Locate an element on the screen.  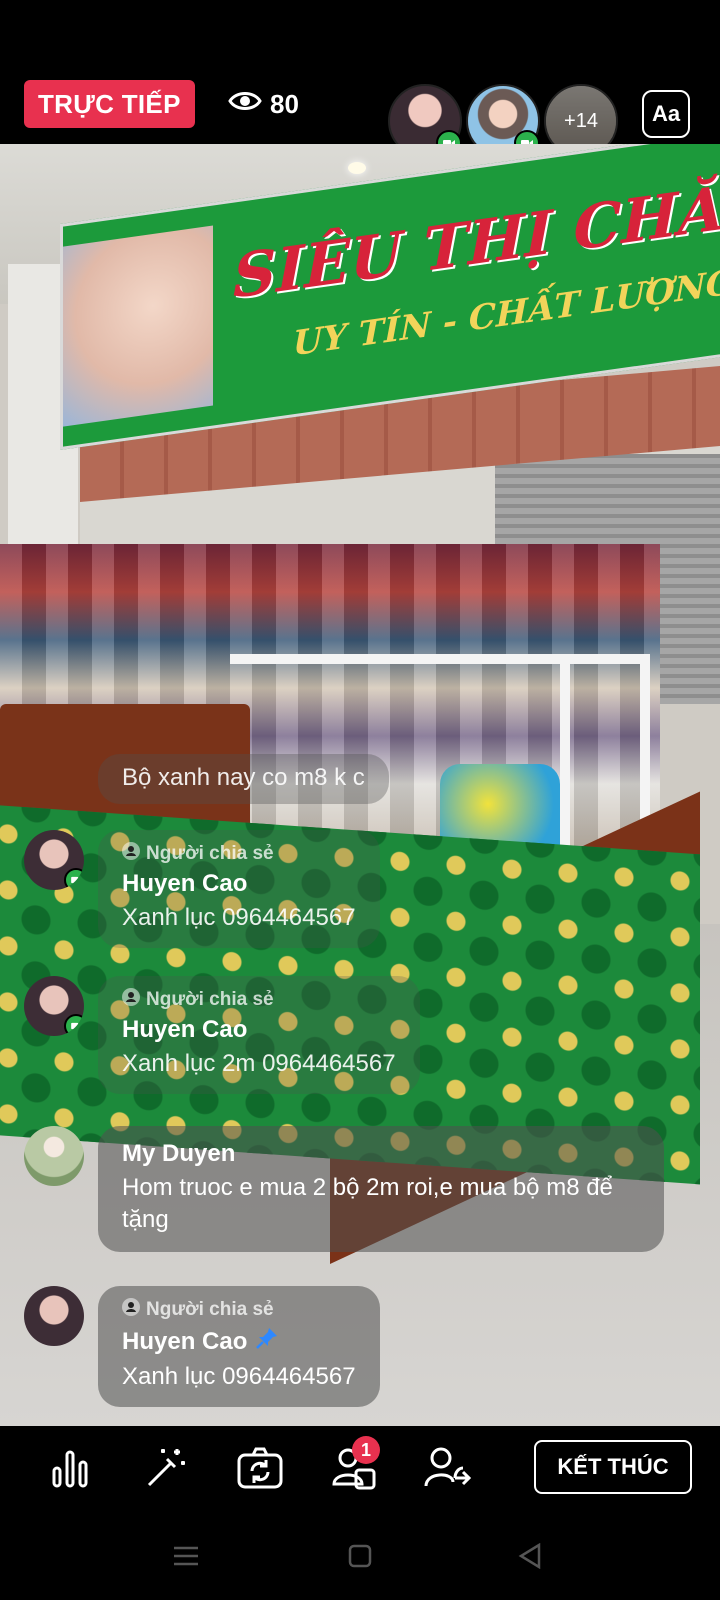
poll-button is located at coordinates (70, 1470).